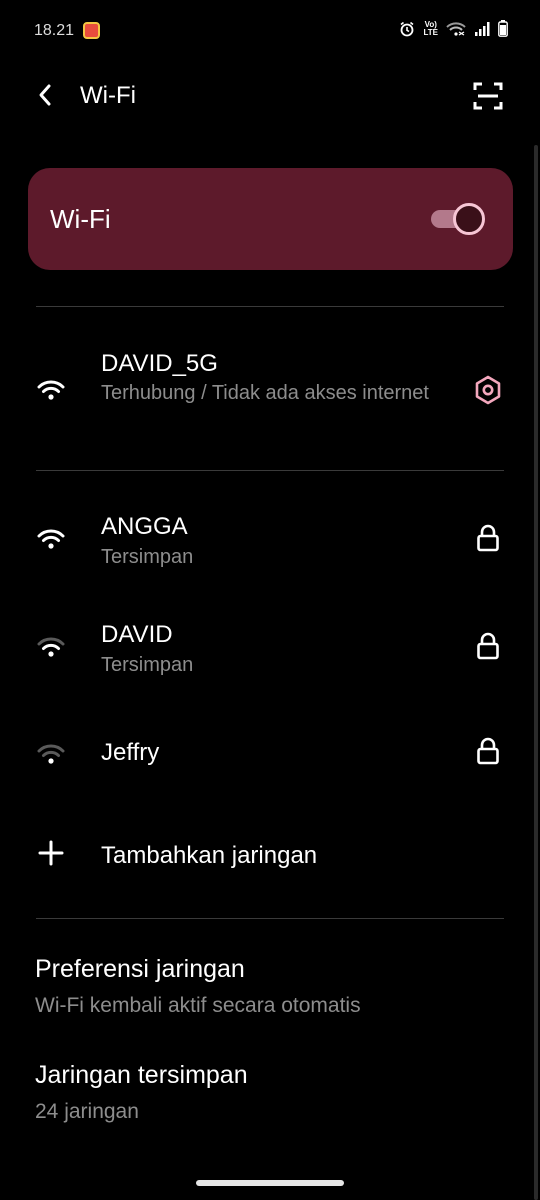 This screenshot has height=1200, width=540. Describe the element at coordinates (144, 526) in the screenshot. I see `network-name: ANGGA` at that location.